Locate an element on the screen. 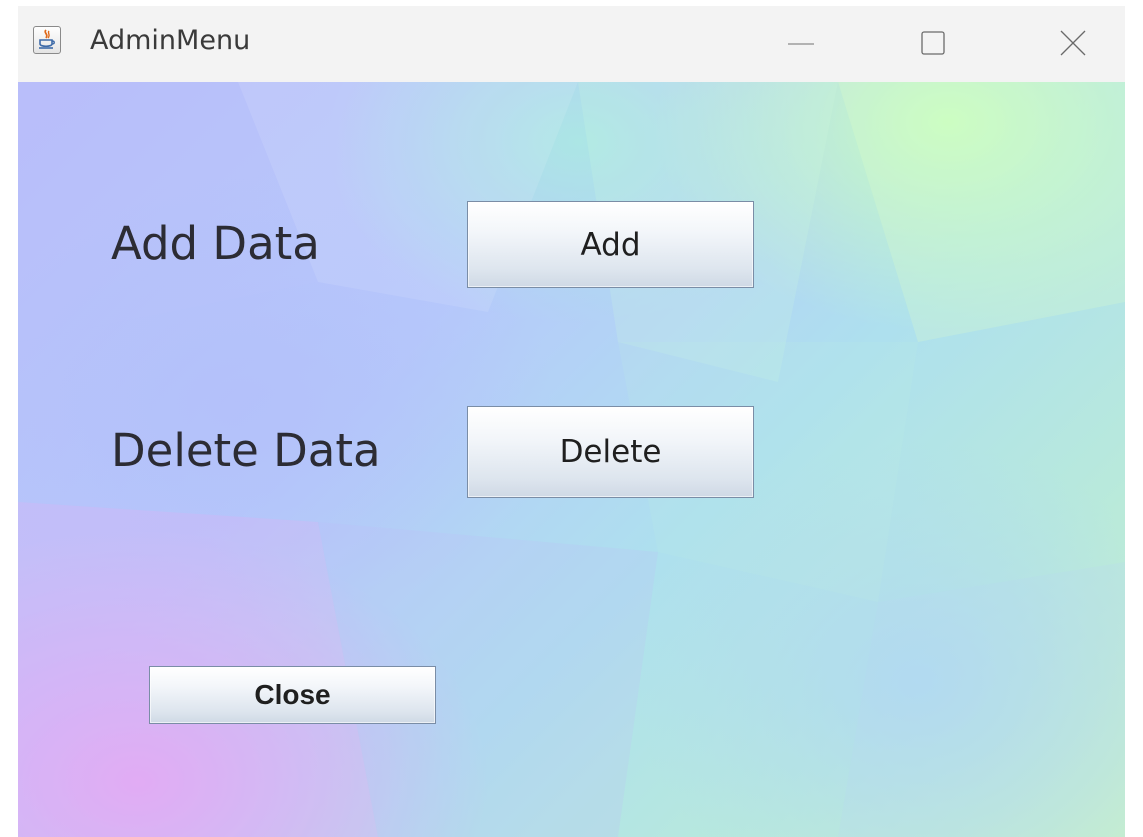 The image size is (1143, 837). java-cup-icon is located at coordinates (47, 40).